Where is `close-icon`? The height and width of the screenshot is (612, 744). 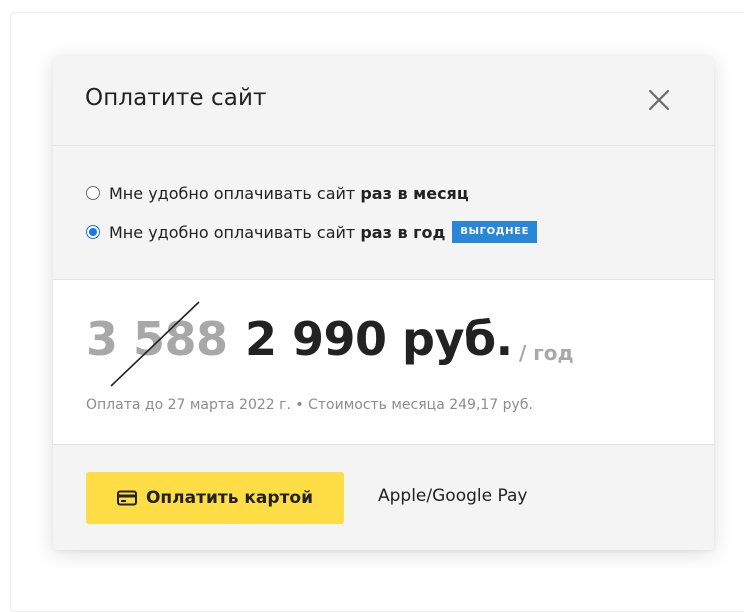
close-icon is located at coordinates (659, 100).